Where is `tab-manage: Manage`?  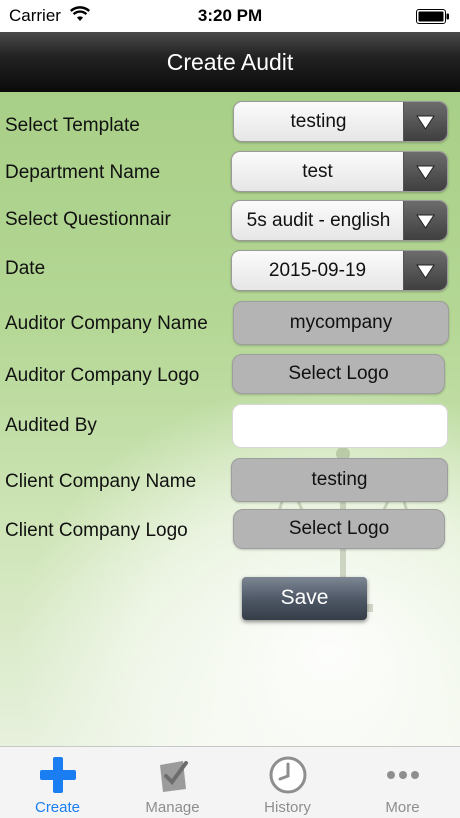
tab-manage: Manage is located at coordinates (172, 782).